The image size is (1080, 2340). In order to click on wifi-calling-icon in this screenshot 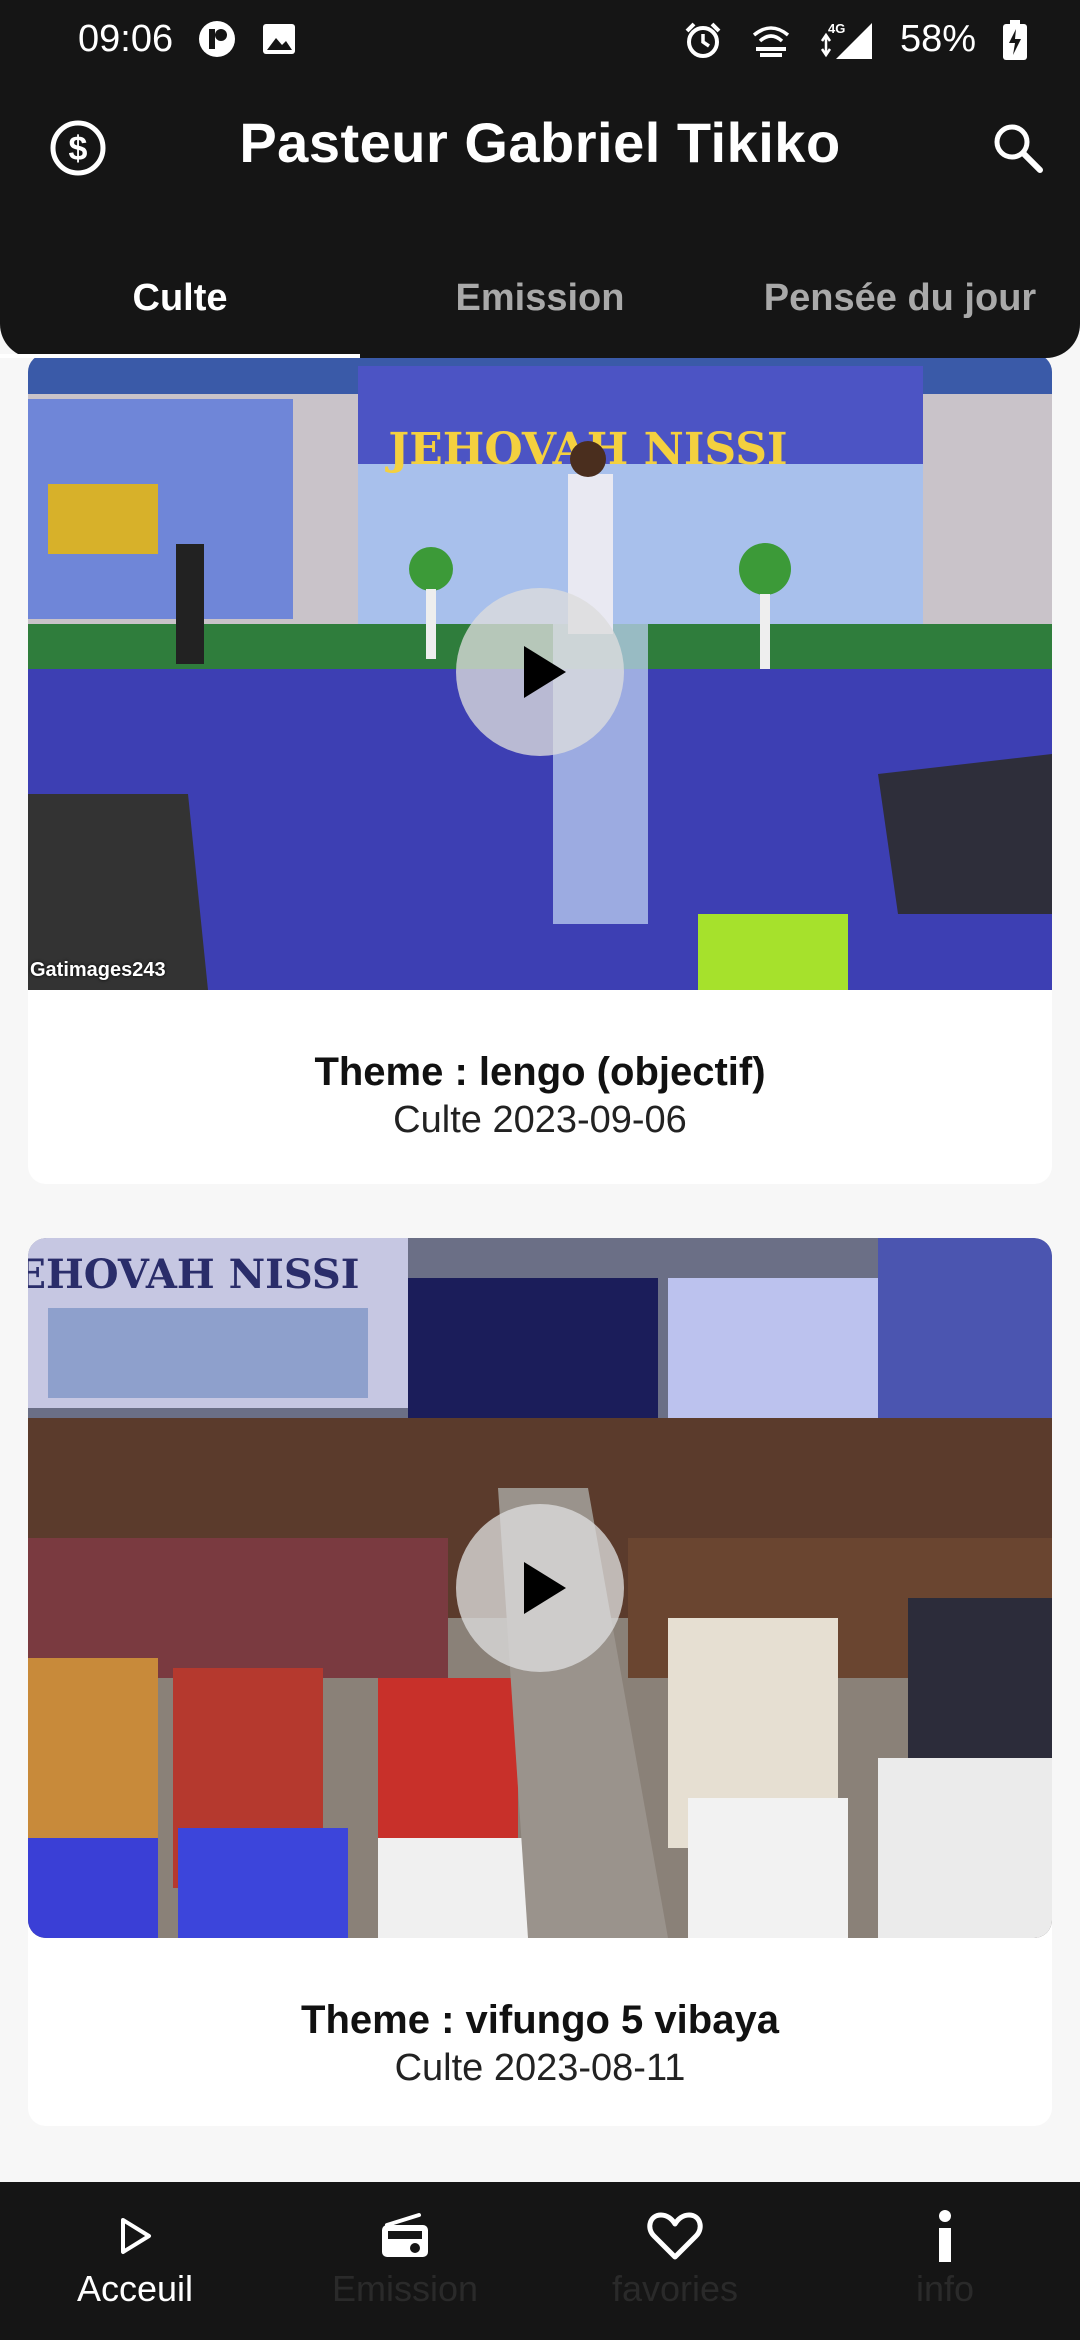, I will do `click(771, 41)`.